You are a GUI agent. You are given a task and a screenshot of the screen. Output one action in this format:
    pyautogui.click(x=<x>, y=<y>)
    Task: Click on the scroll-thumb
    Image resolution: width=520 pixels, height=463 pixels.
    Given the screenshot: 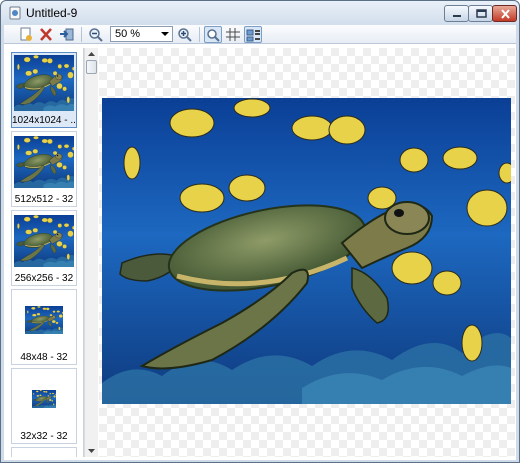 What is the action you would take?
    pyautogui.click(x=91, y=67)
    